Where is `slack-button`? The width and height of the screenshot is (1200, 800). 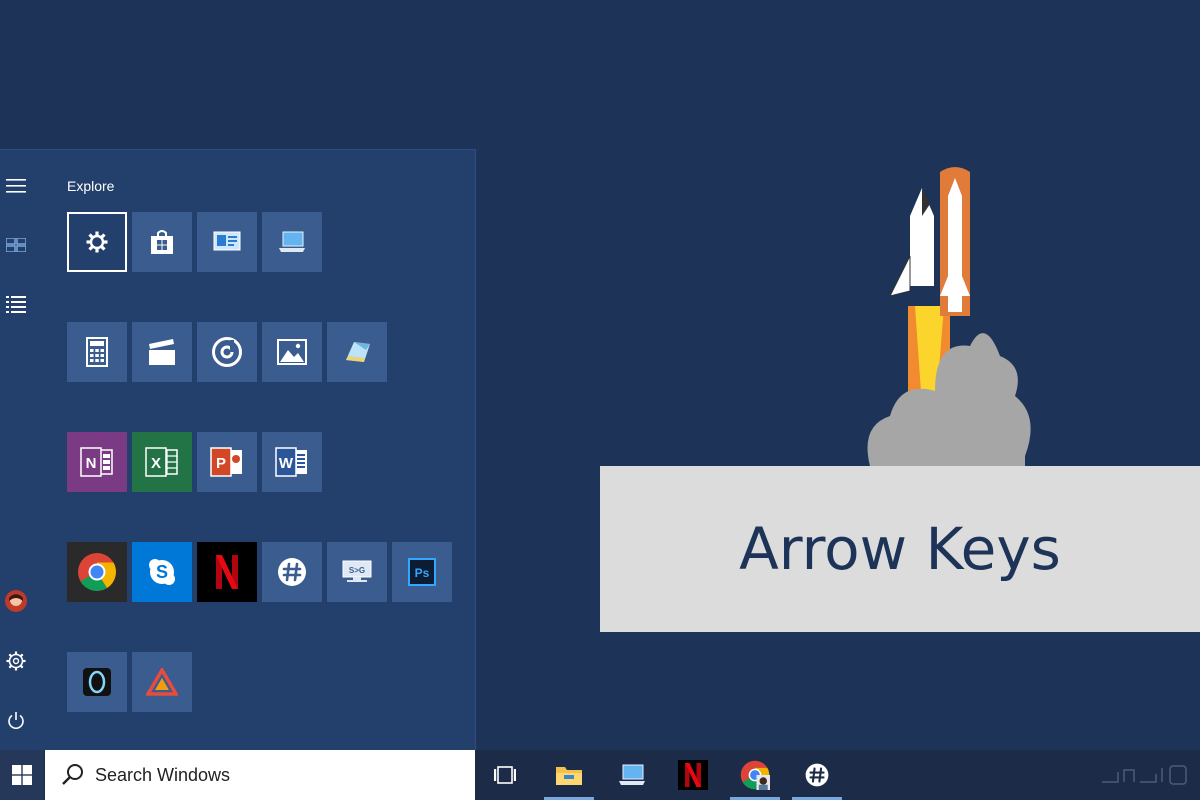 slack-button is located at coordinates (817, 775).